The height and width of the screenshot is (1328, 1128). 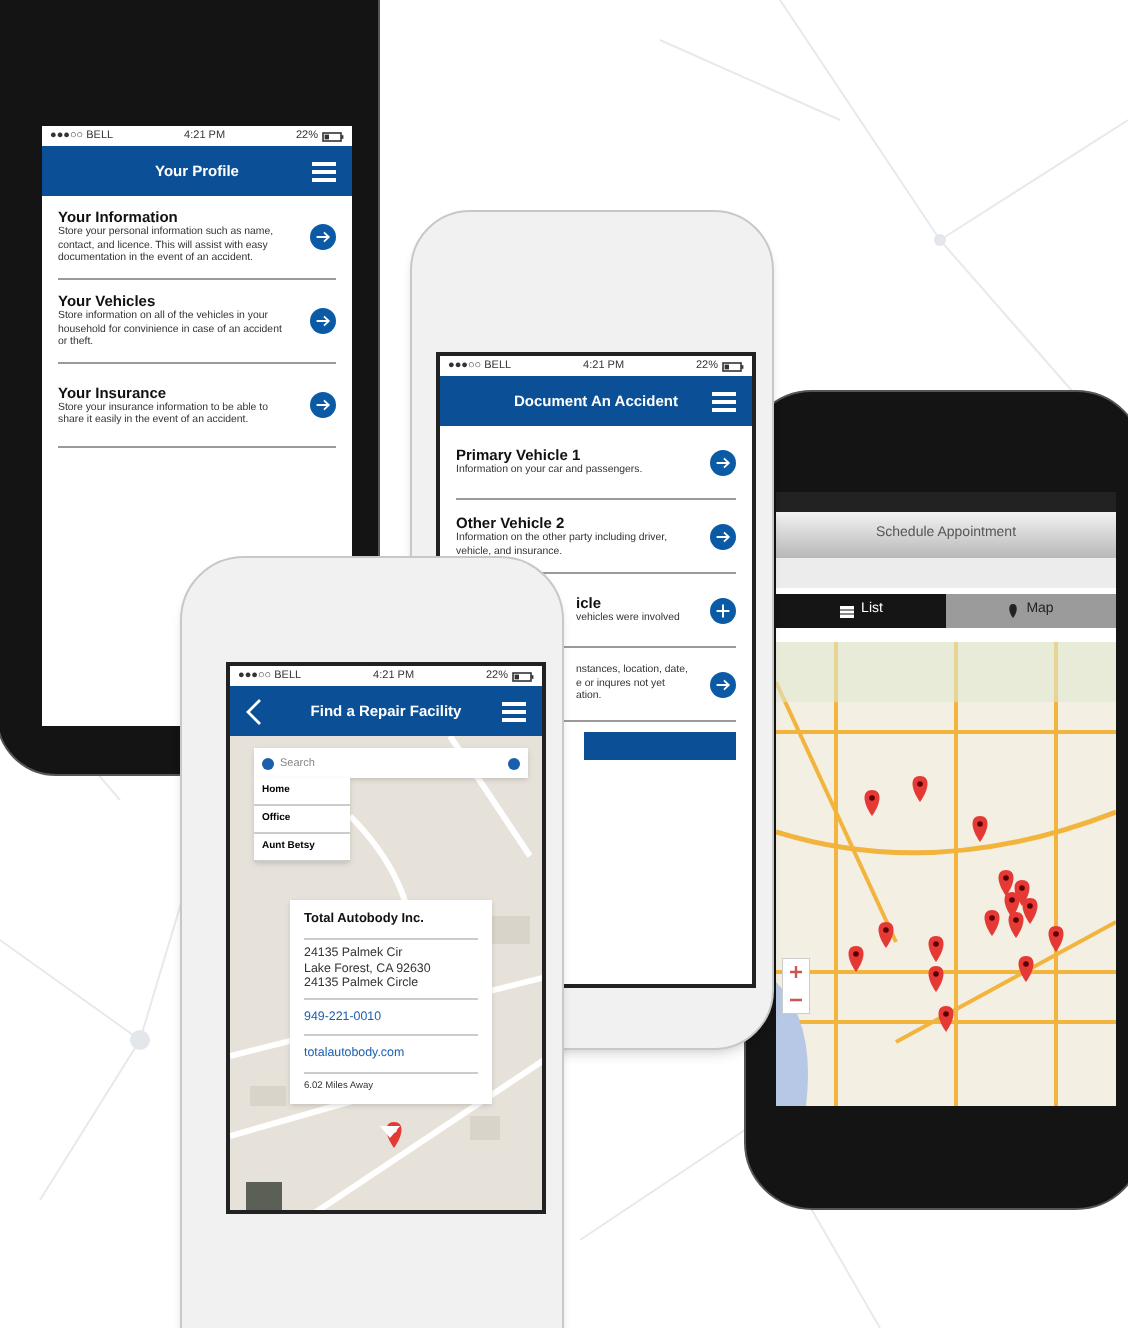 I want to click on zoom-control-icon, so click(x=796, y=986).